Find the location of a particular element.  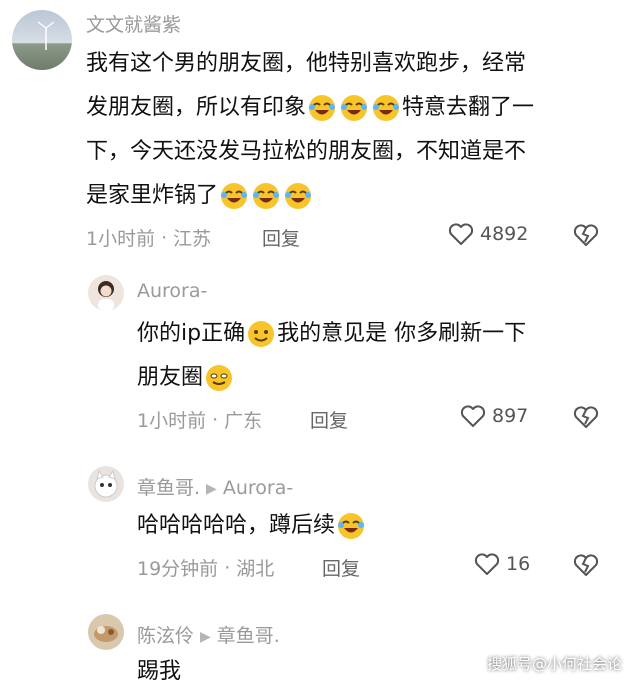

reply-header: 陈泫伶 ▶ 章鱼哥. is located at coordinates (208, 634).